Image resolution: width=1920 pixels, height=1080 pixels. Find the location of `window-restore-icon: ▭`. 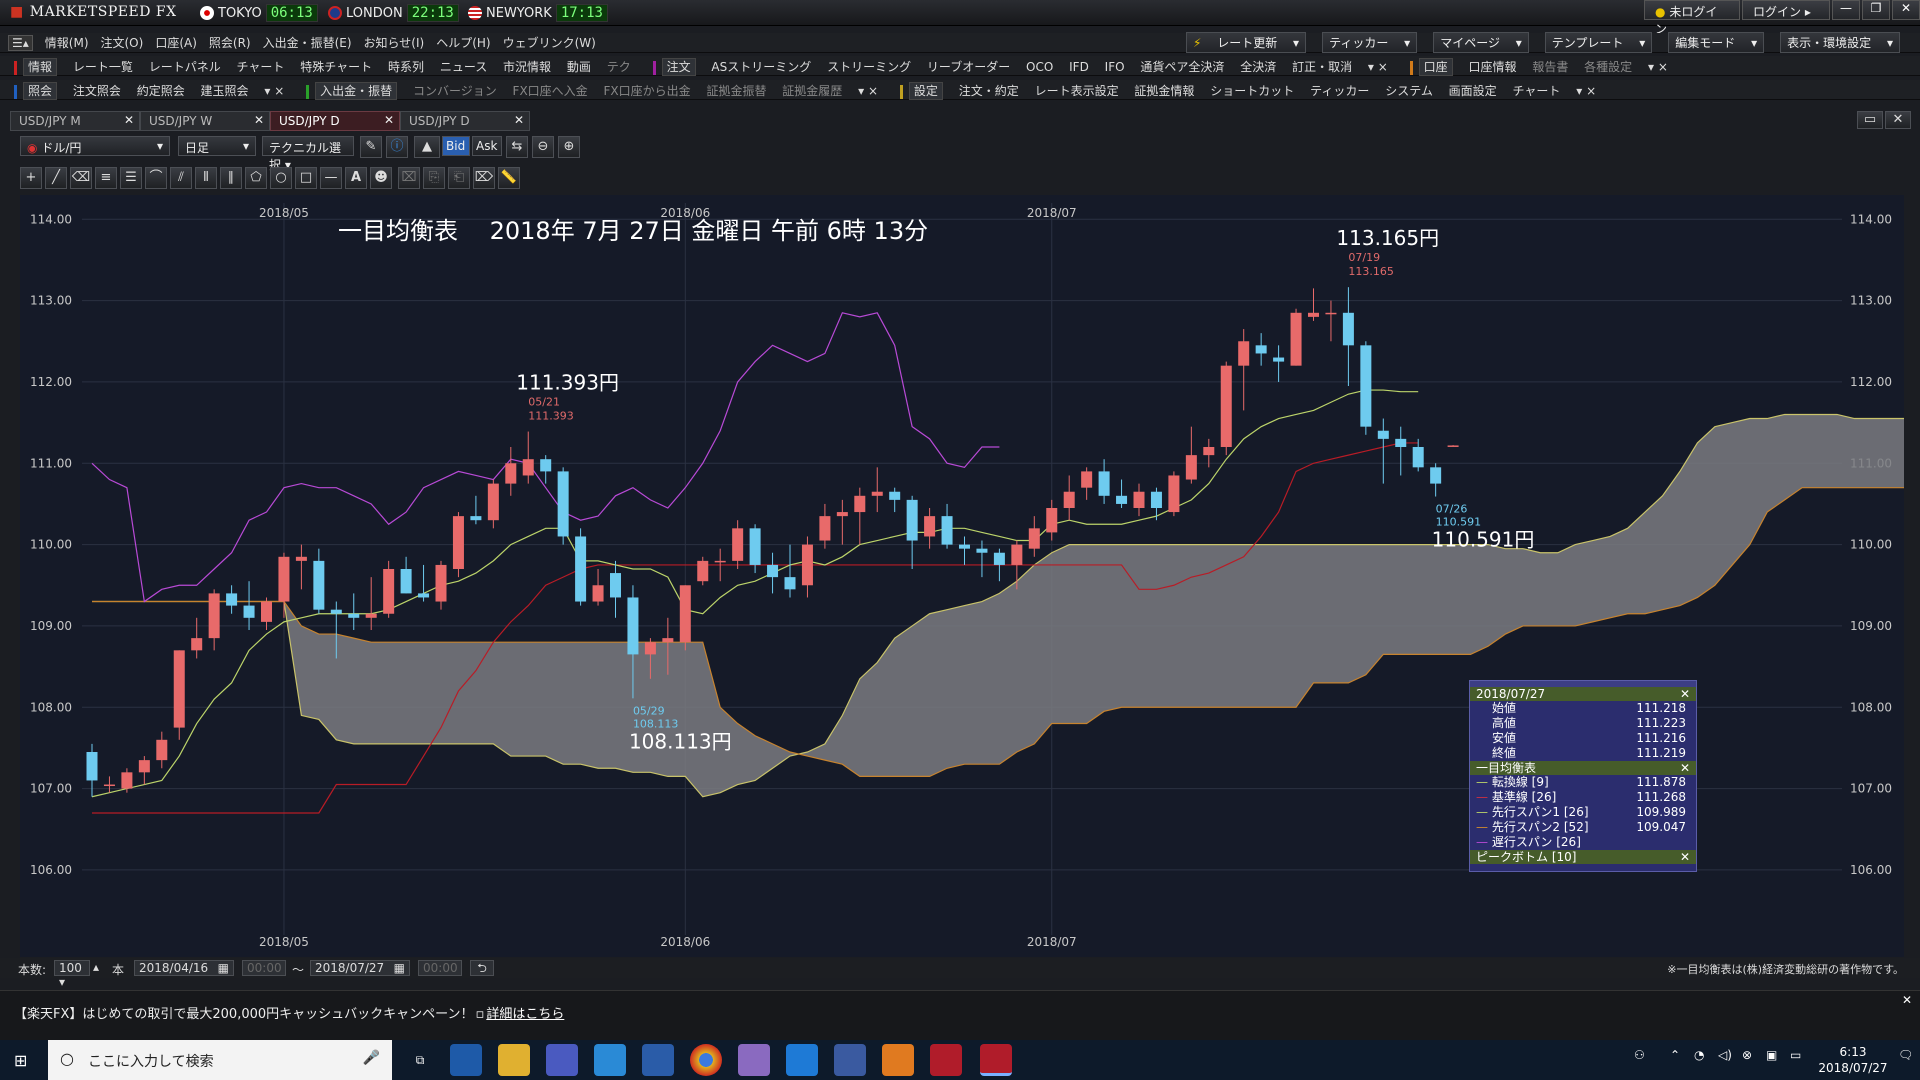

window-restore-icon: ▭ is located at coordinates (1870, 120).